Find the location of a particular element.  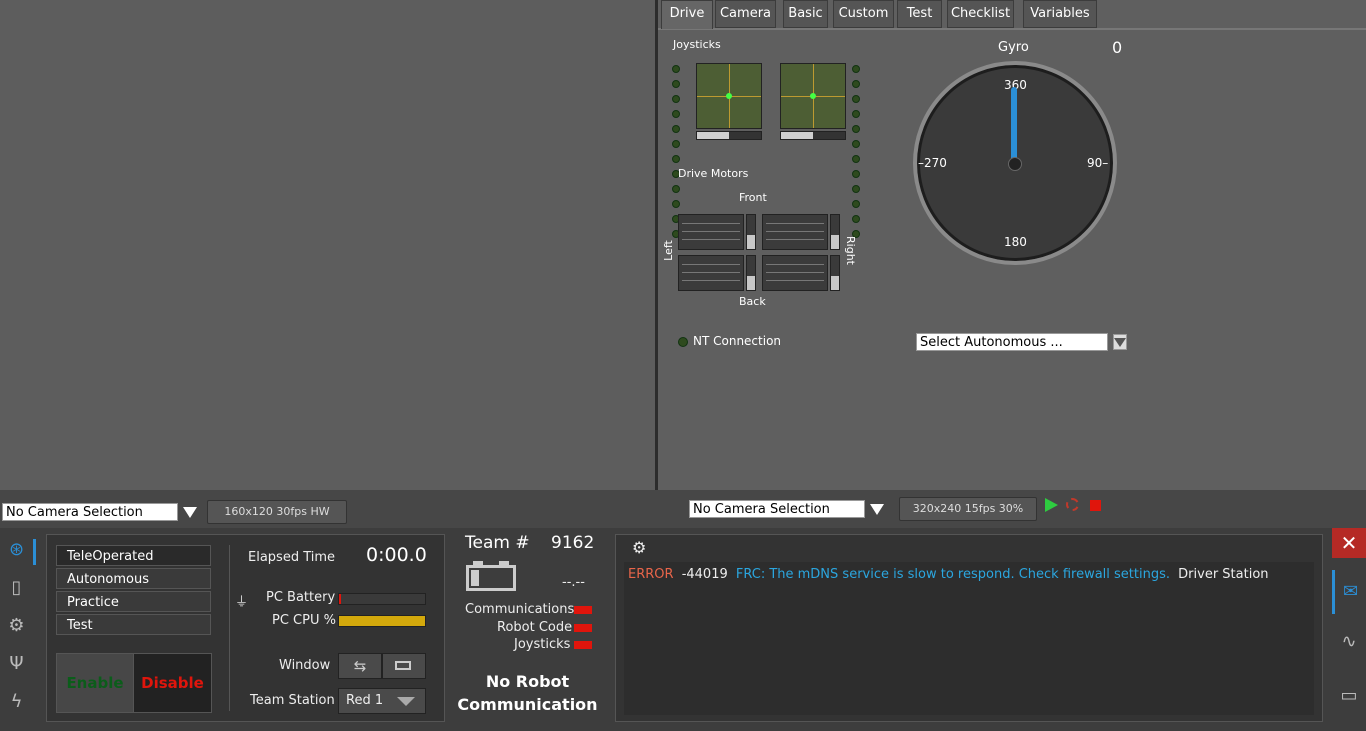

robot-status-line2: Communication is located at coordinates (527, 704).